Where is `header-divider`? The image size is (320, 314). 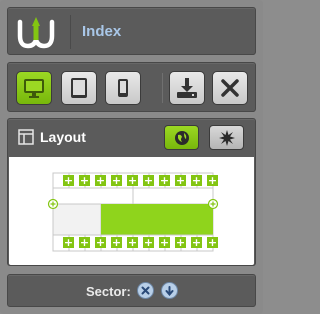 header-divider is located at coordinates (70, 32).